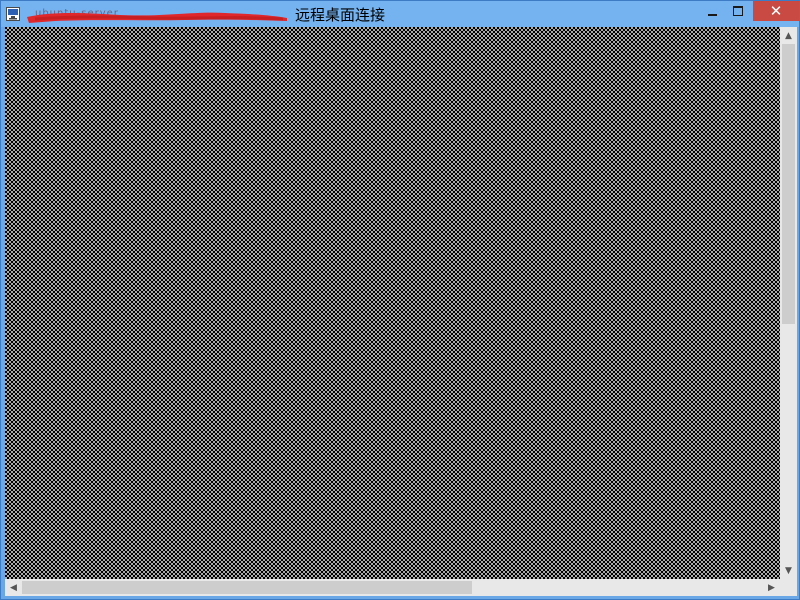 The width and height of the screenshot is (800, 600). Describe the element at coordinates (788, 587) in the screenshot. I see `scrollbar-corner` at that location.